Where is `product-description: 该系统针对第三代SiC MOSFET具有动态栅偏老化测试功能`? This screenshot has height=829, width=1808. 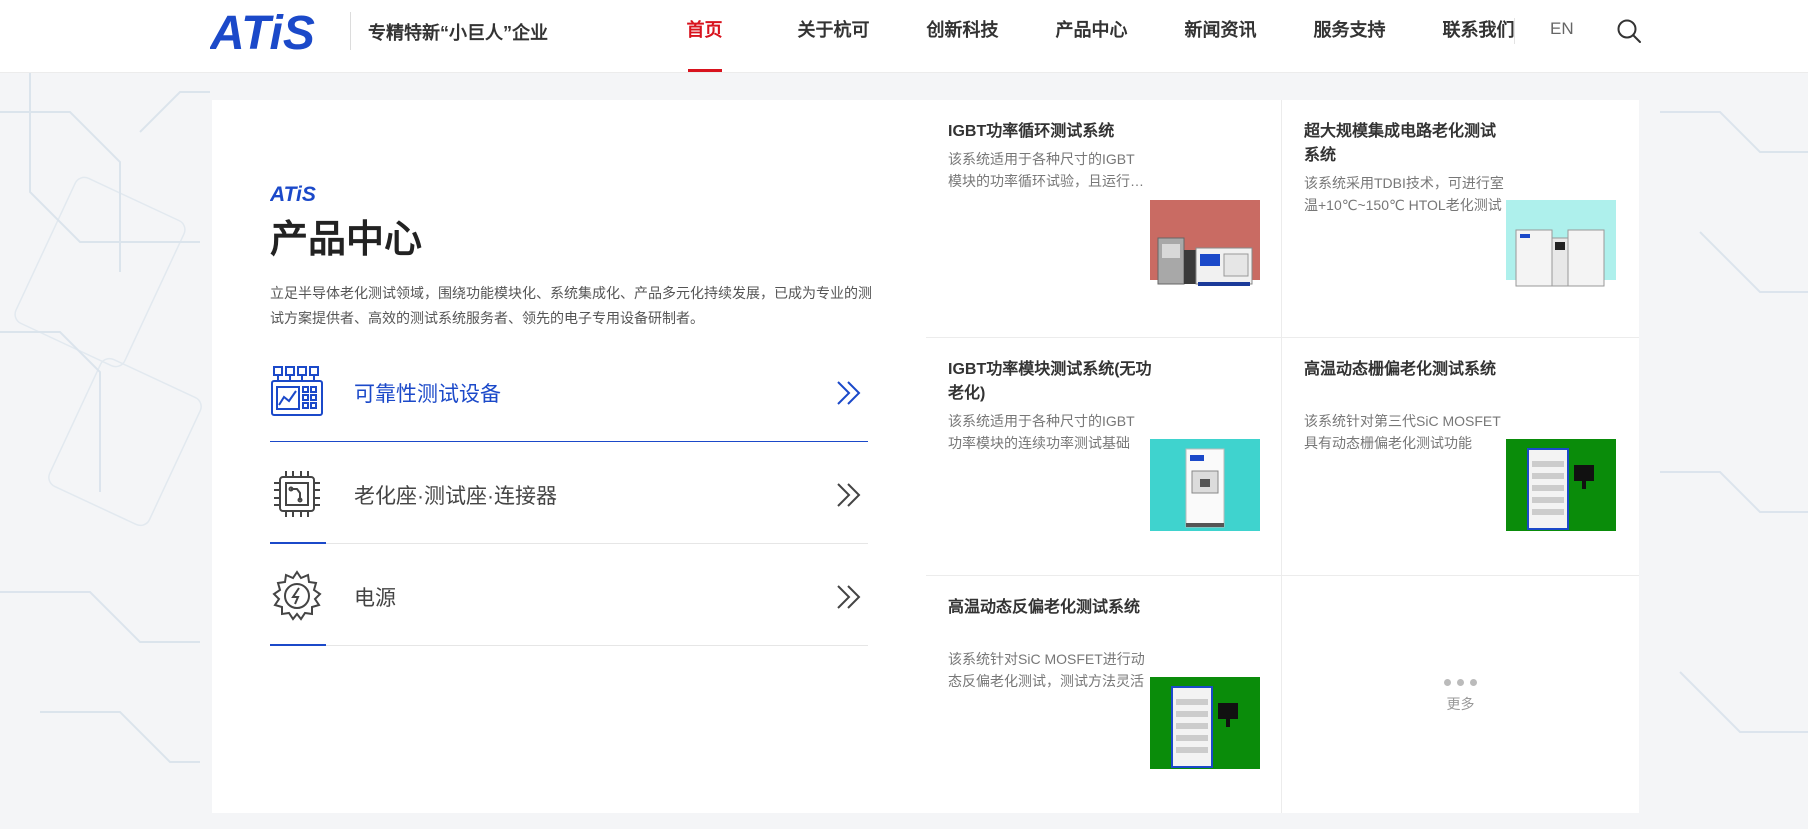 product-description: 该系统针对第三代SiC MOSFET具有动态栅偏老化测试功能 is located at coordinates (1402, 432).